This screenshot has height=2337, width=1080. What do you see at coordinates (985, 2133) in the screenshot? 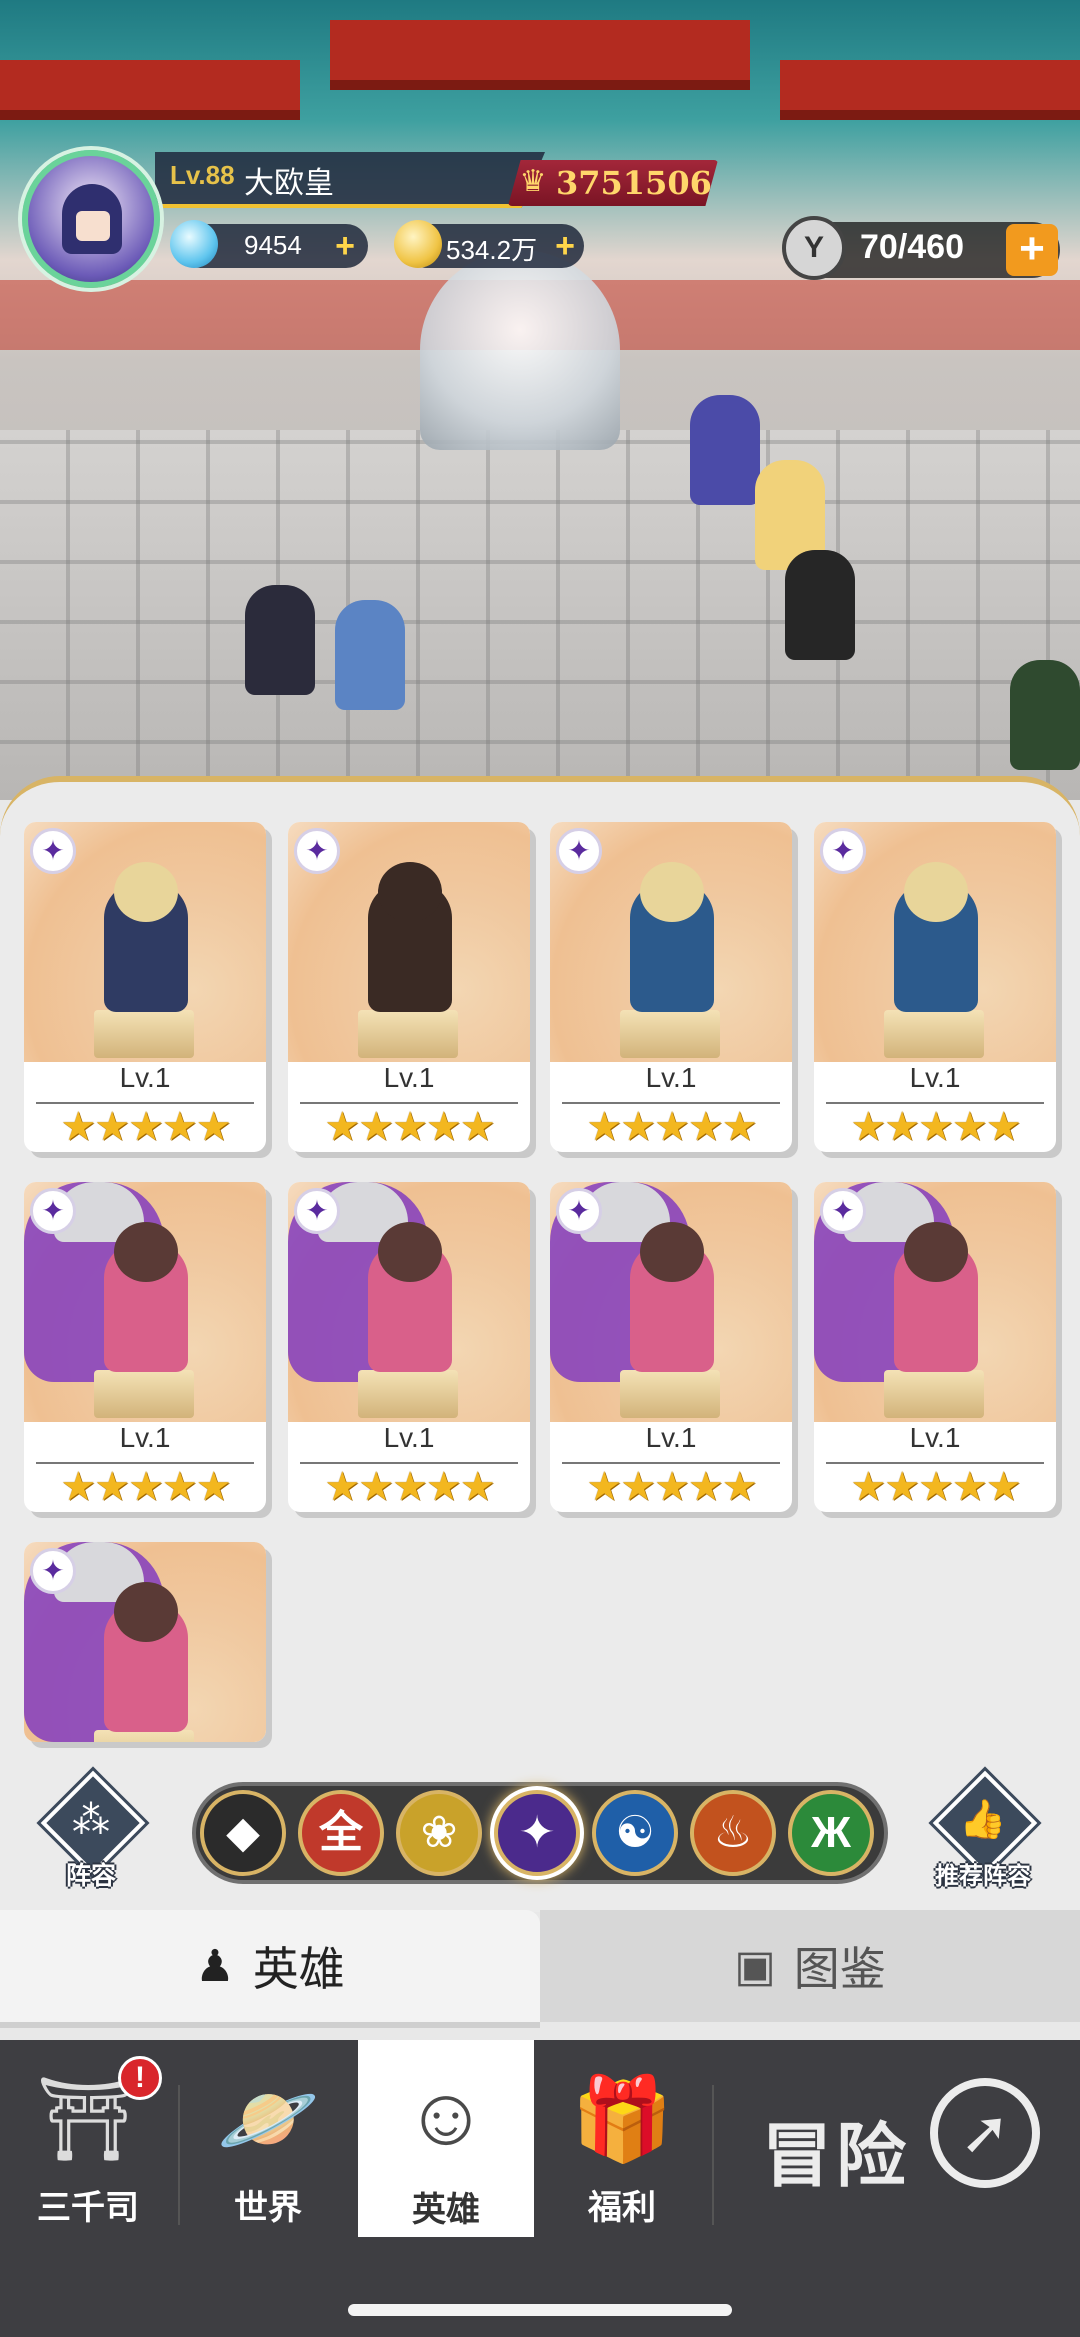
I see `compass-icon: ➚` at bounding box center [985, 2133].